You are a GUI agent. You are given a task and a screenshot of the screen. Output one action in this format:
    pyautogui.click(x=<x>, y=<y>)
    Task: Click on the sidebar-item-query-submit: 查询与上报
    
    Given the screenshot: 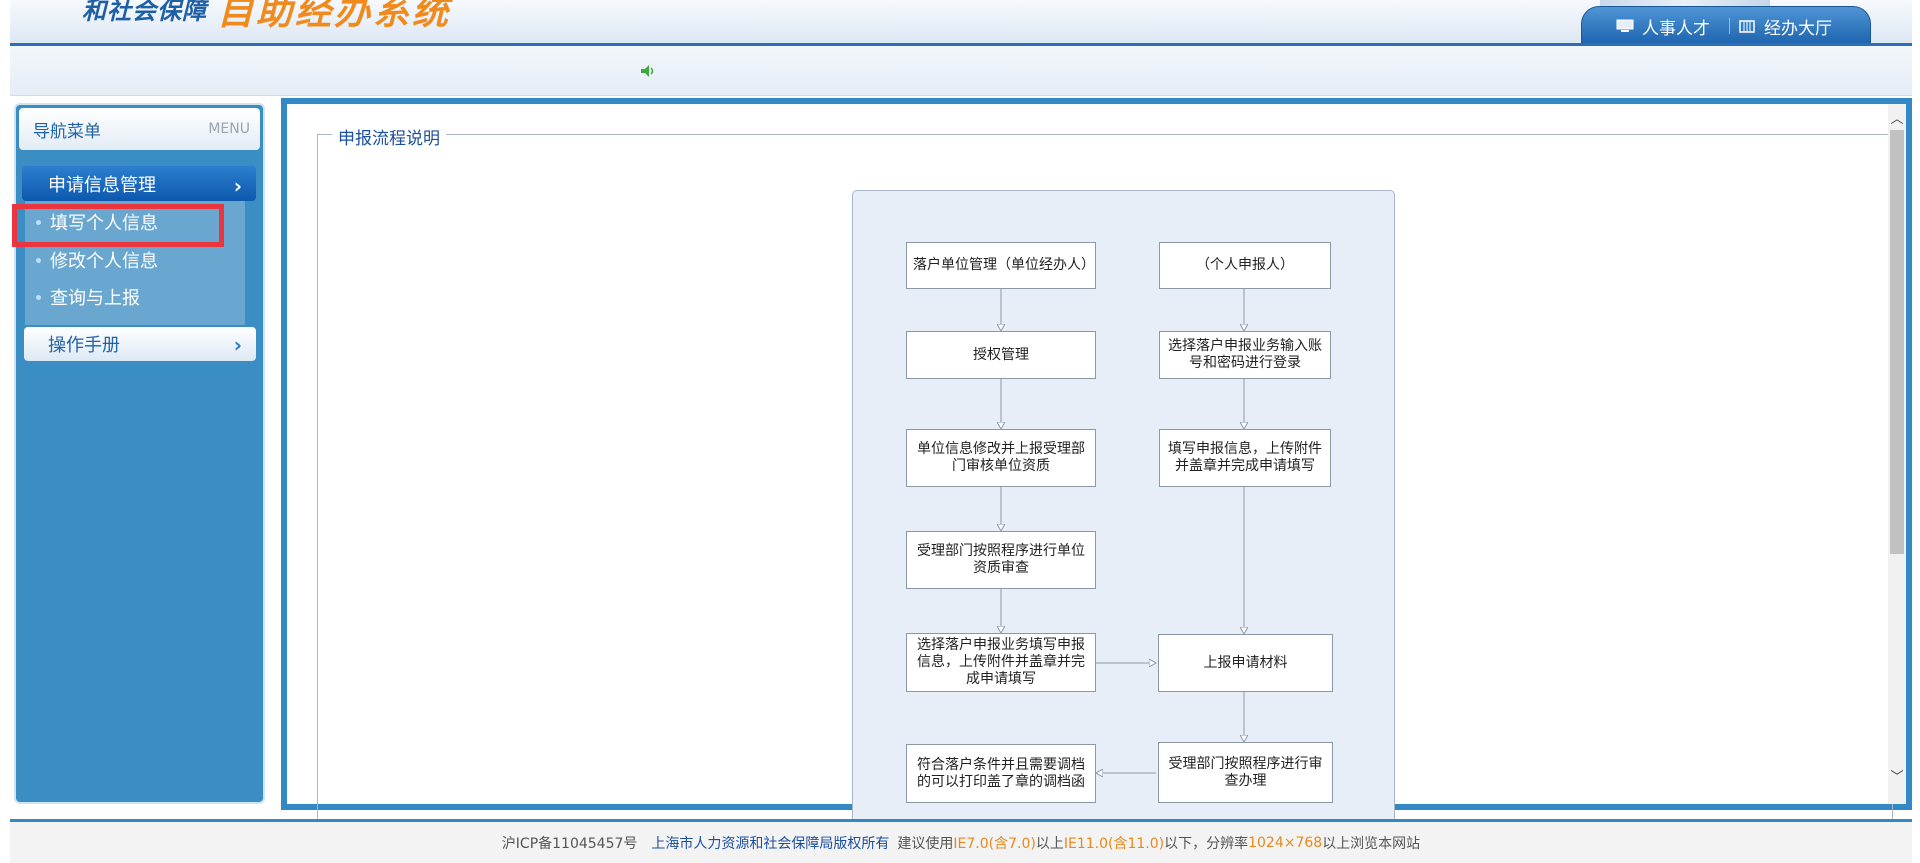 What is the action you would take?
    pyautogui.click(x=88, y=297)
    